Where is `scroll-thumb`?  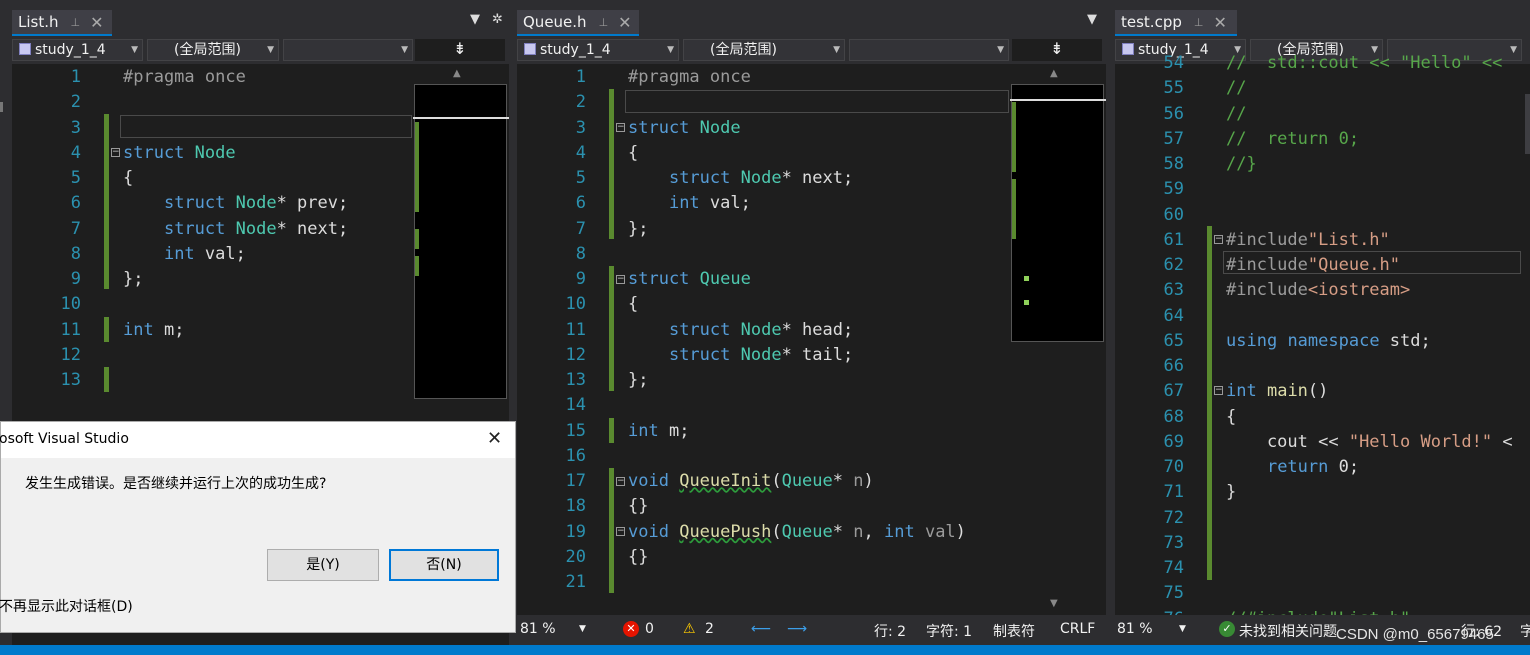 scroll-thumb is located at coordinates (1527, 124).